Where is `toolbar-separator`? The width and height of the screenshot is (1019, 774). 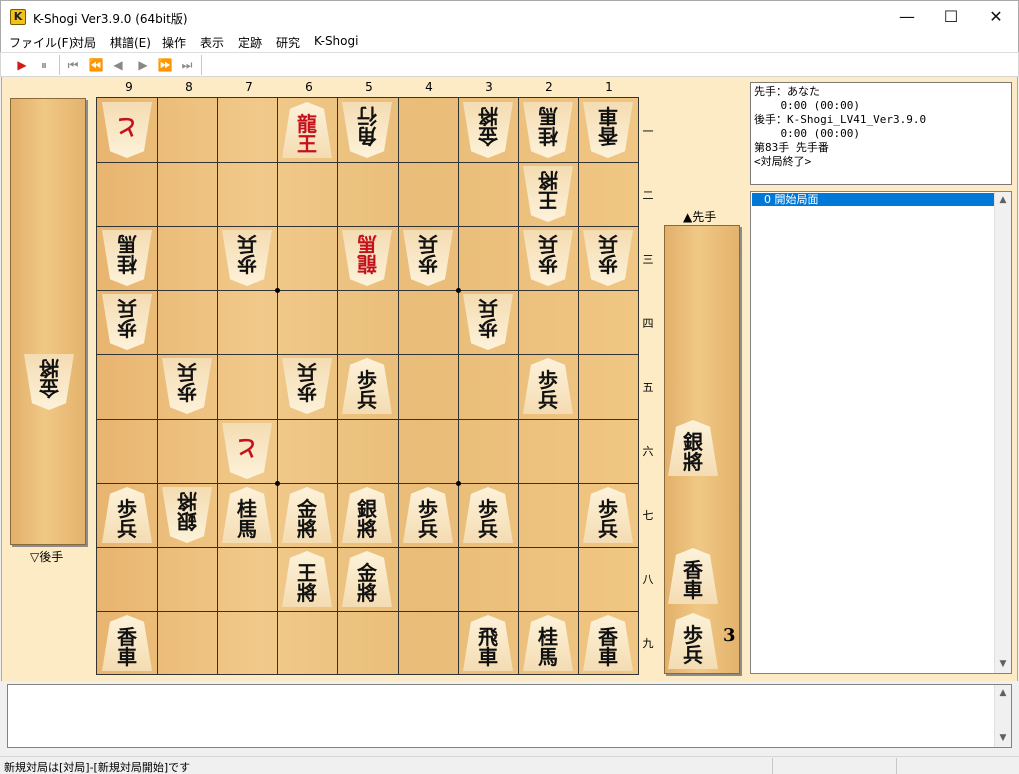 toolbar-separator is located at coordinates (201, 65).